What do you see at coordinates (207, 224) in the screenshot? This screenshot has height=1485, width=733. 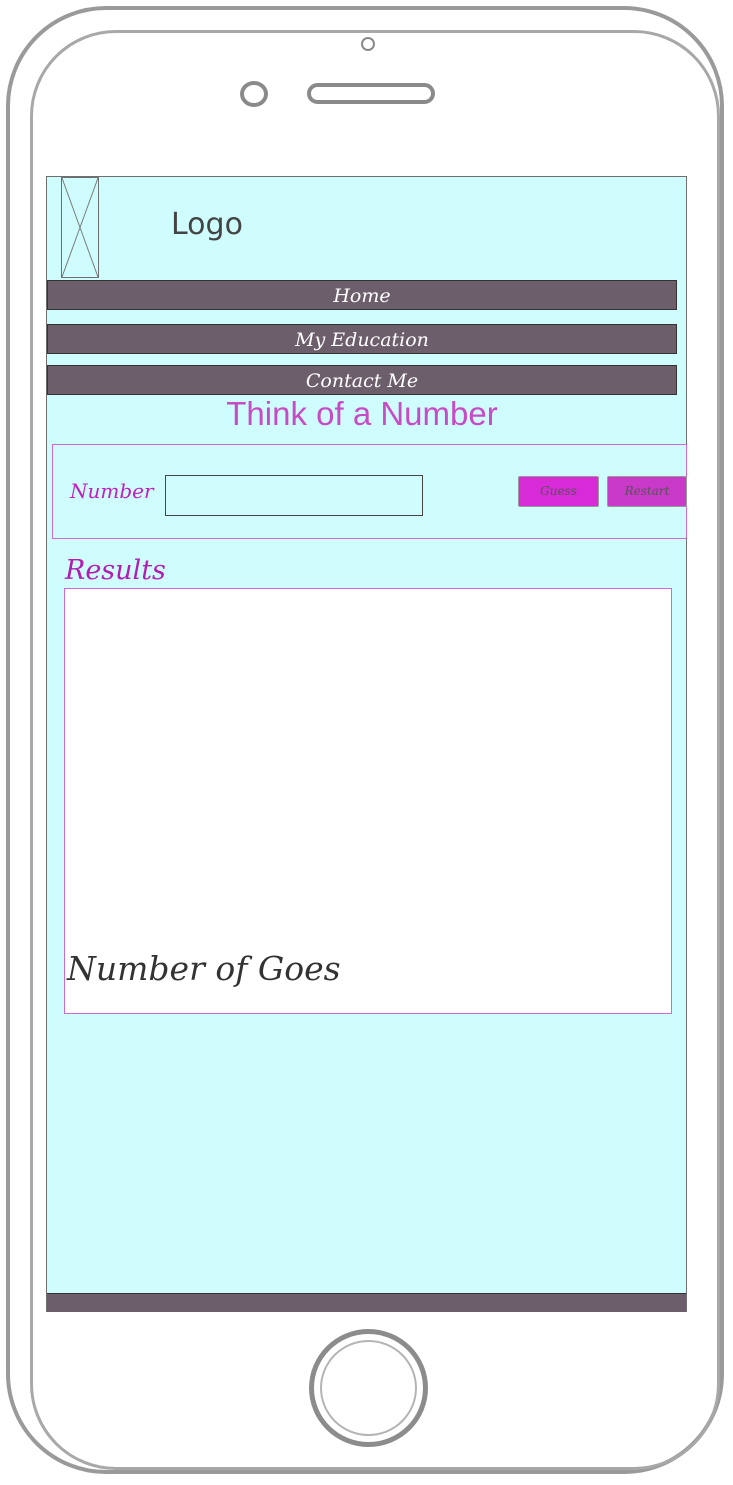 I see `logo-text: Logo` at bounding box center [207, 224].